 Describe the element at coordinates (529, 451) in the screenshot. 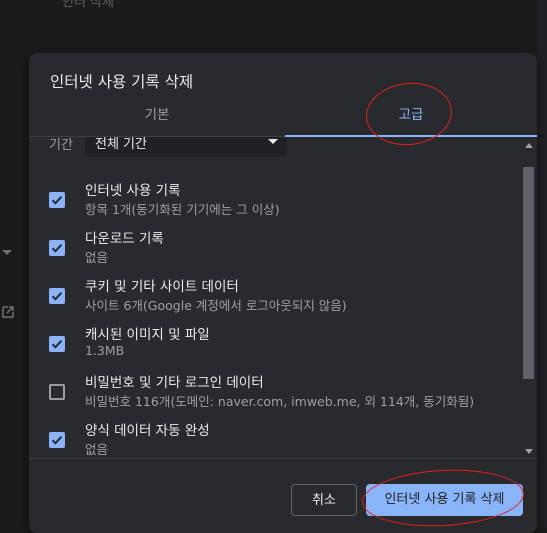

I see `scroll-down-arrow-icon` at that location.